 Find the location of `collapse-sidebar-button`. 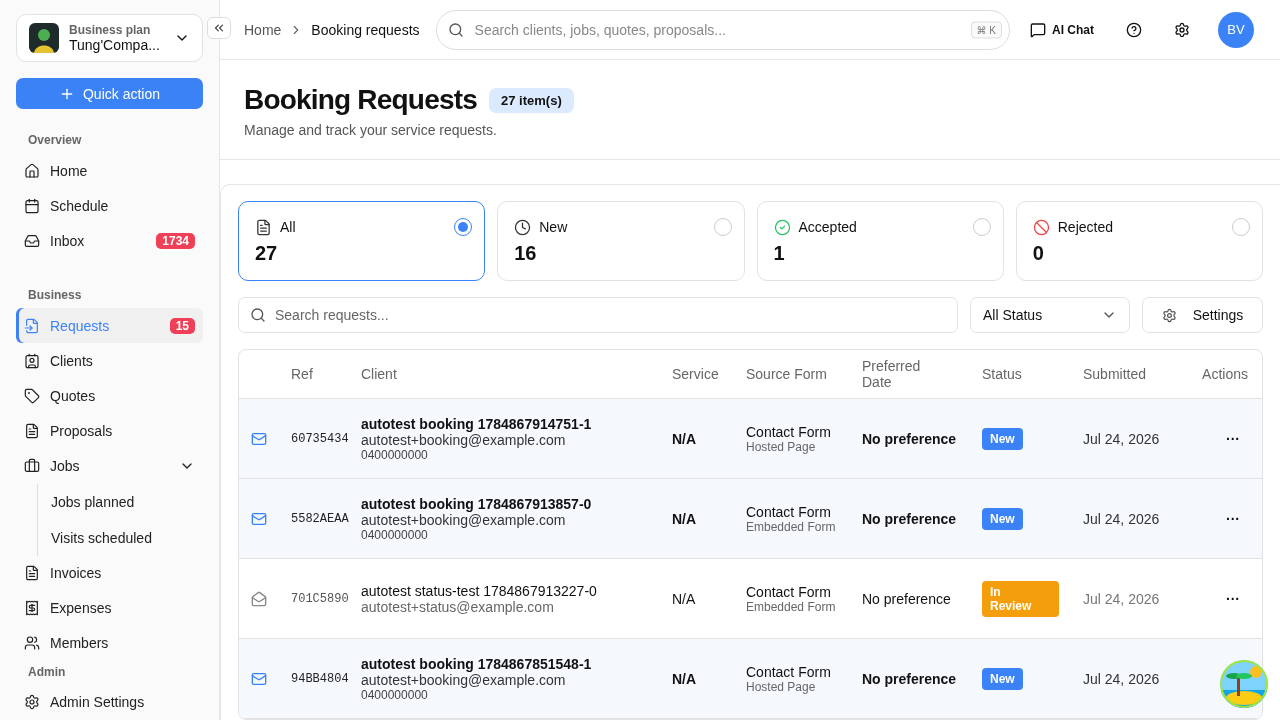

collapse-sidebar-button is located at coordinates (219, 28).